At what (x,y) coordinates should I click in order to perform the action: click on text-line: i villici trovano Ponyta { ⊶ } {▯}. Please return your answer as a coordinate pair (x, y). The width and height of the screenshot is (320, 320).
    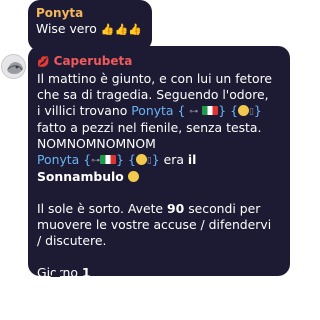
    Looking at the image, I should click on (149, 110).